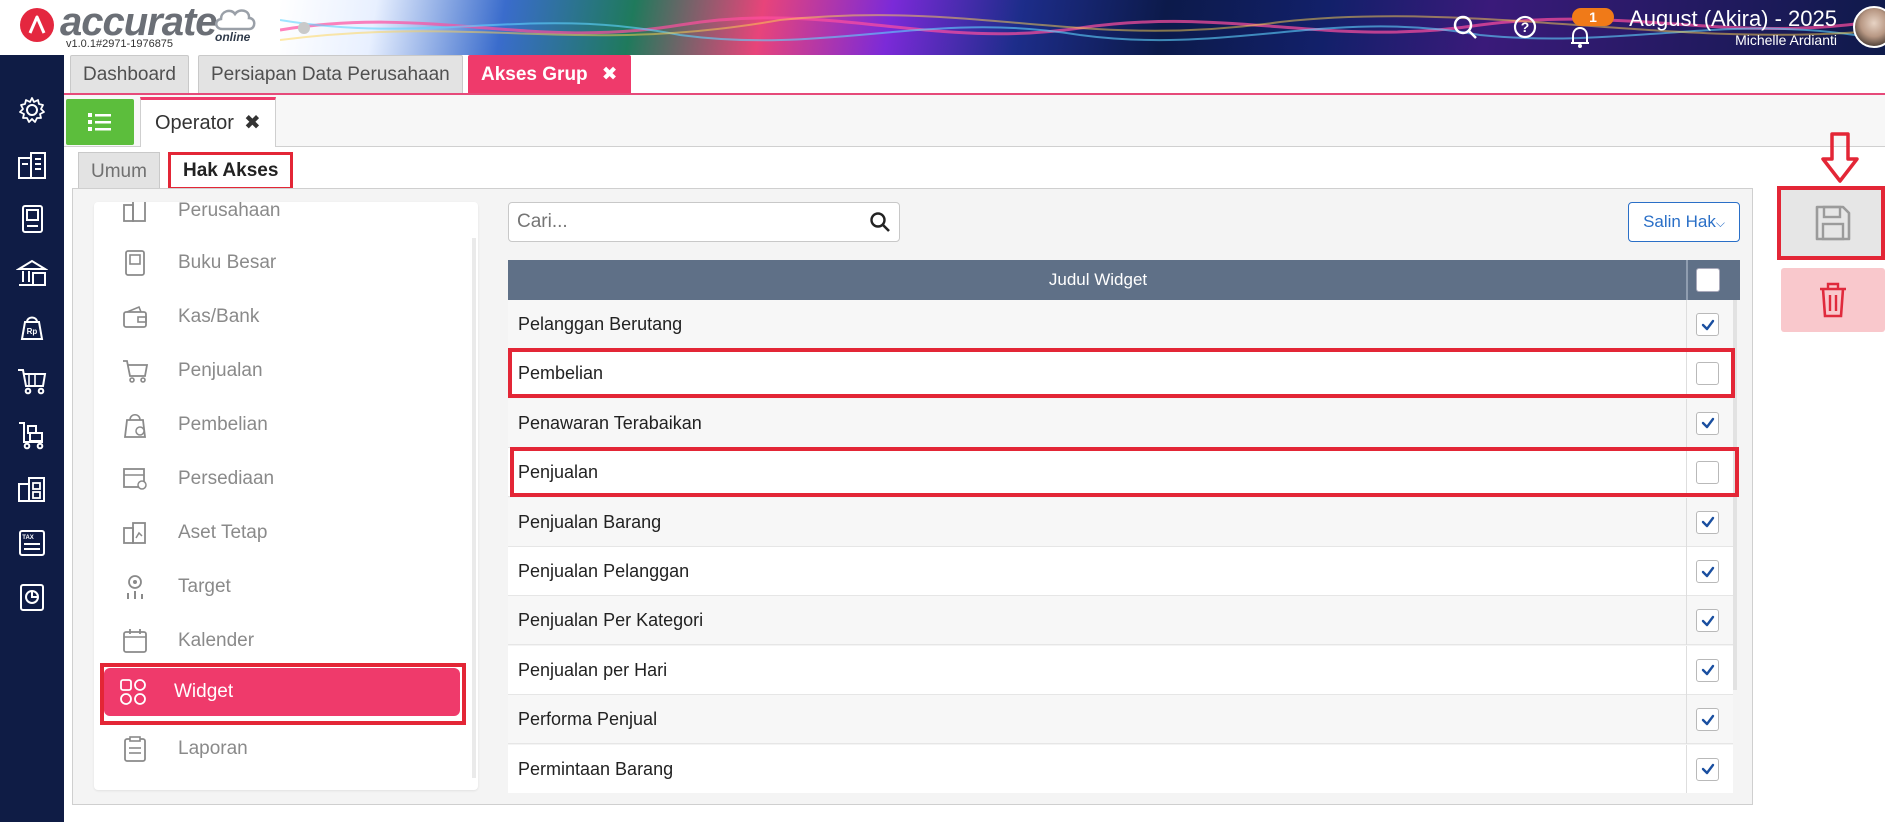  I want to click on menu-item-label: Kalender, so click(216, 640).